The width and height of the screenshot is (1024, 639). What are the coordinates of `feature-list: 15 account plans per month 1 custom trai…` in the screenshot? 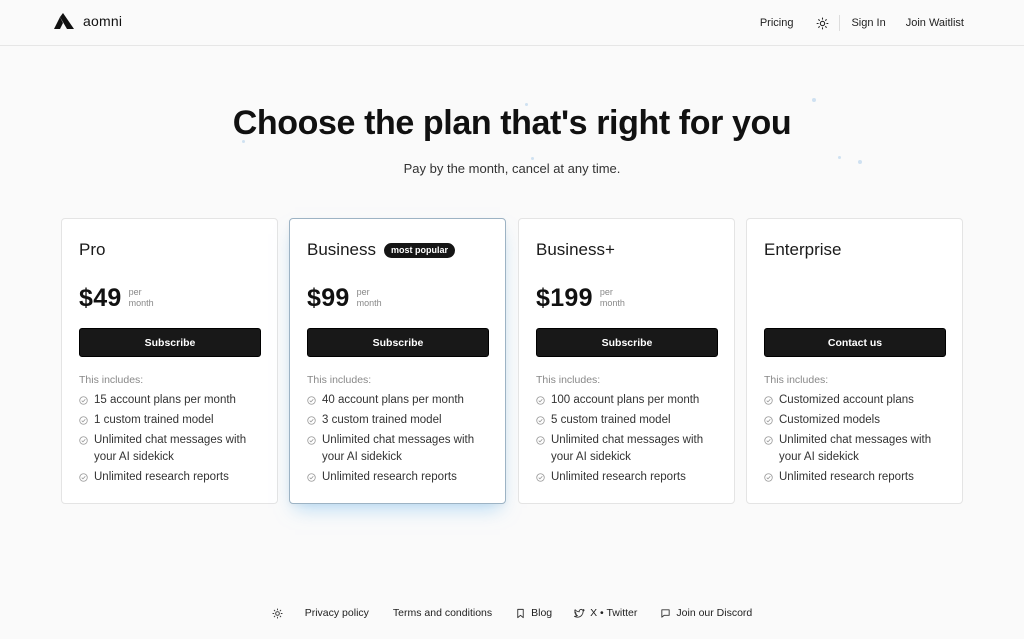 It's located at (174, 440).